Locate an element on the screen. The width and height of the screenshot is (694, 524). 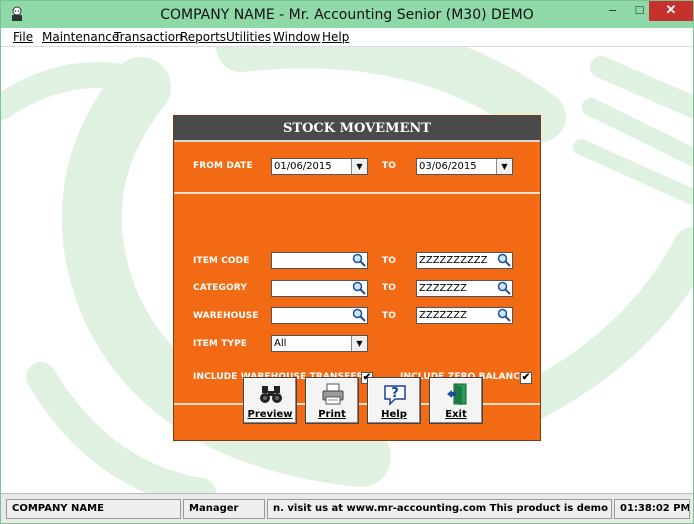
to-date-value: 03/06/2015 is located at coordinates (448, 166).